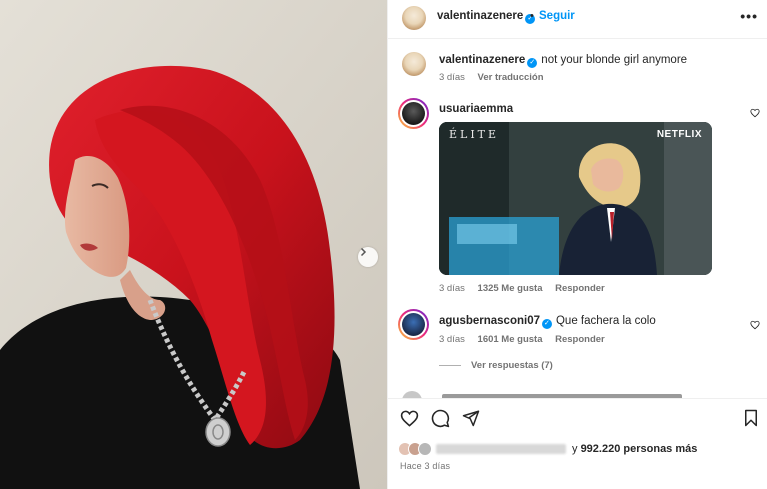  Describe the element at coordinates (575, 449) in the screenshot. I see `likes-prefix: y` at that location.